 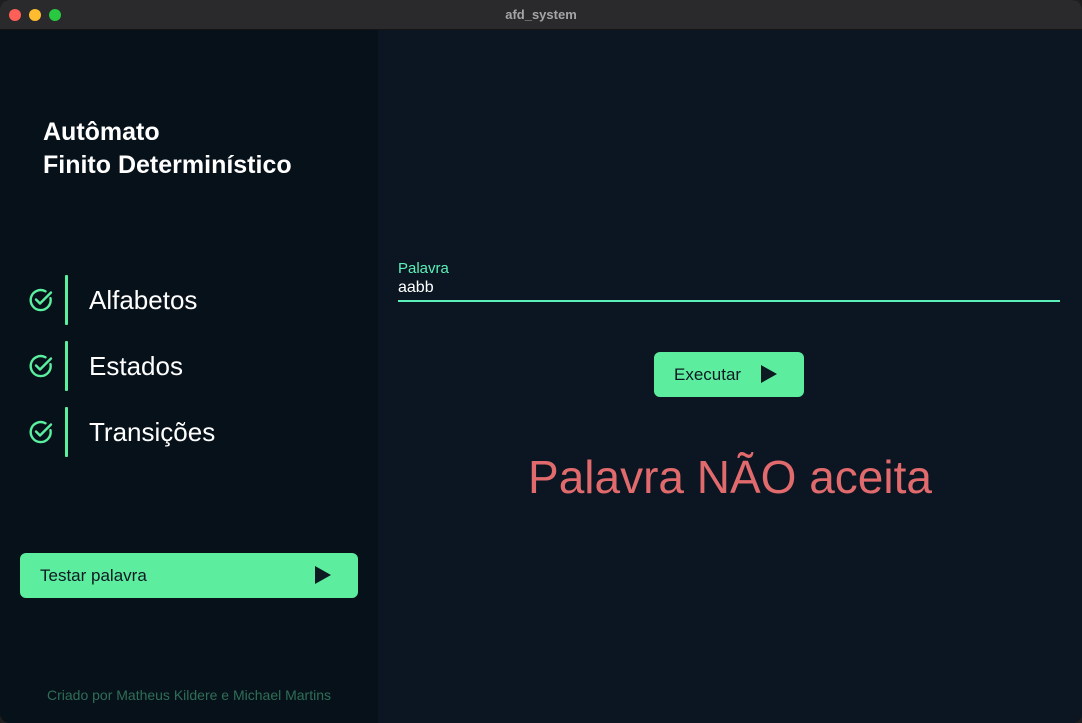 I want to click on sidebar-step-label: Transições, so click(x=152, y=432).